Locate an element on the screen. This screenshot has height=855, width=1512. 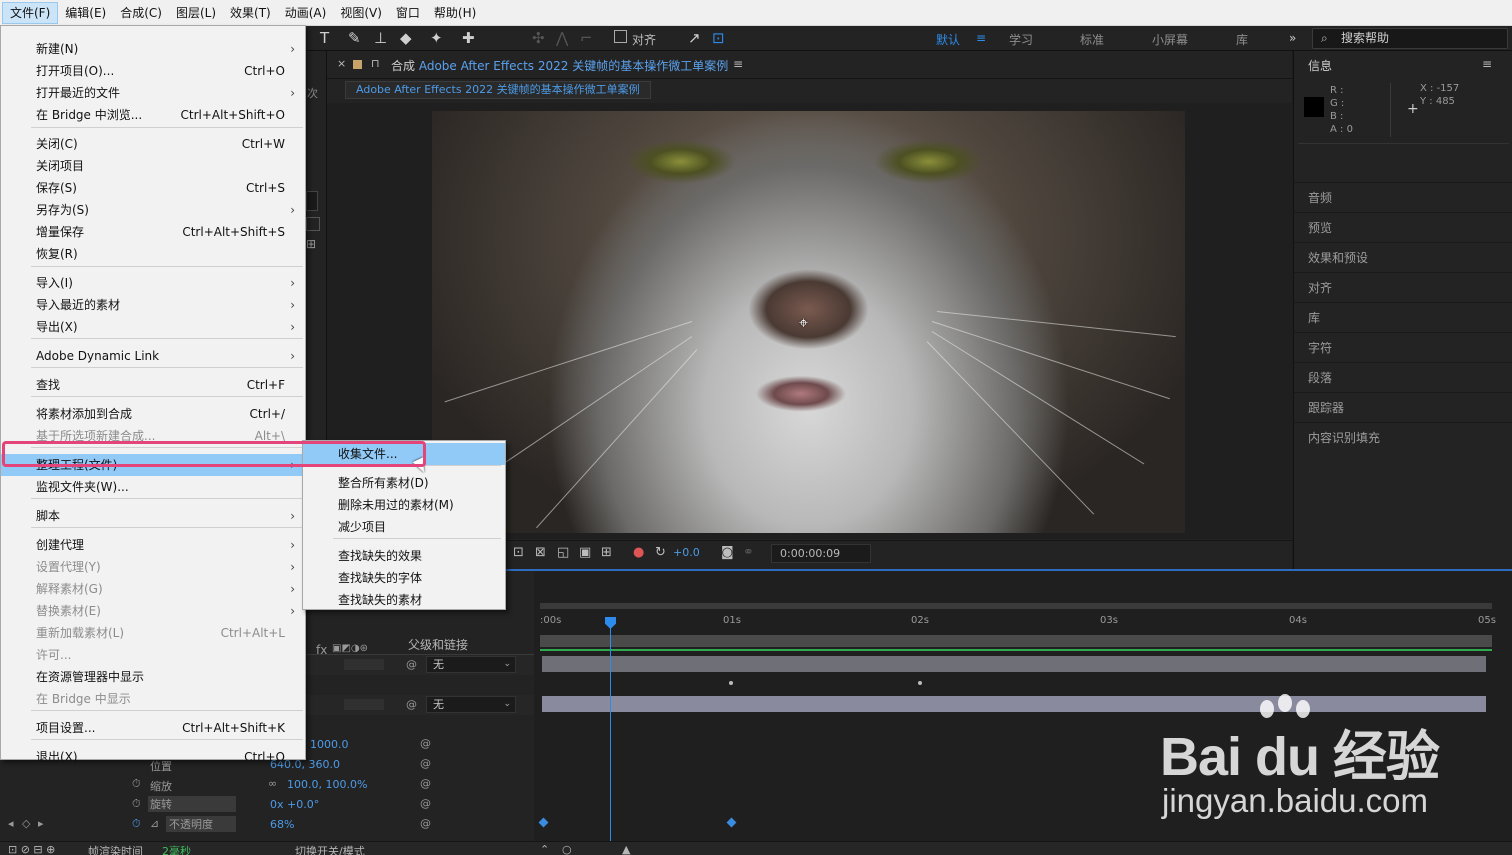
snap-feature-icon: ↗ is located at coordinates (694, 38).